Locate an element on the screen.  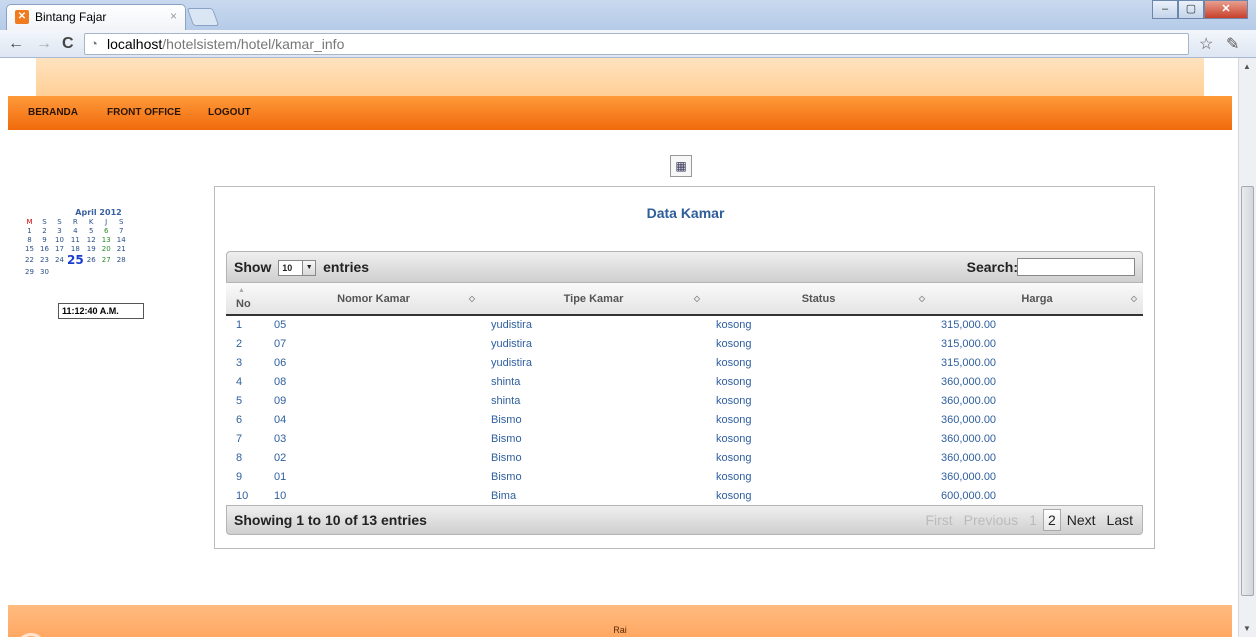
table-controls: Show 10 ▼ entries Search: is located at coordinates (684, 267).